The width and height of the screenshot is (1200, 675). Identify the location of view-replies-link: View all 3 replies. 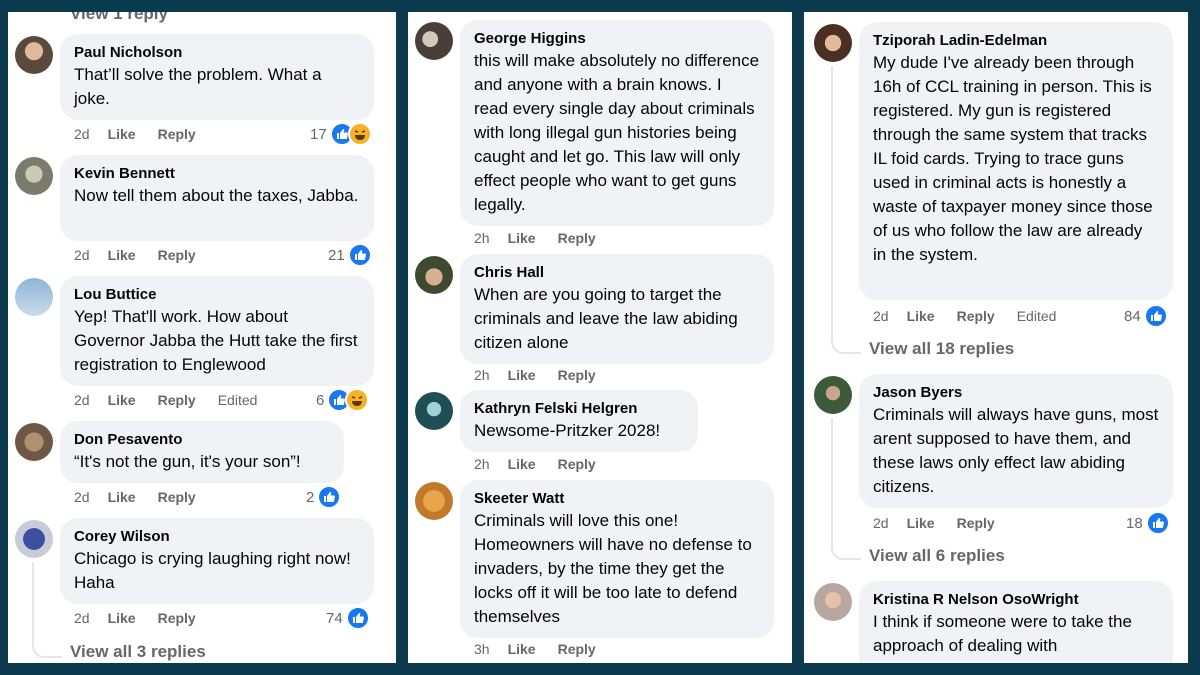
(138, 652).